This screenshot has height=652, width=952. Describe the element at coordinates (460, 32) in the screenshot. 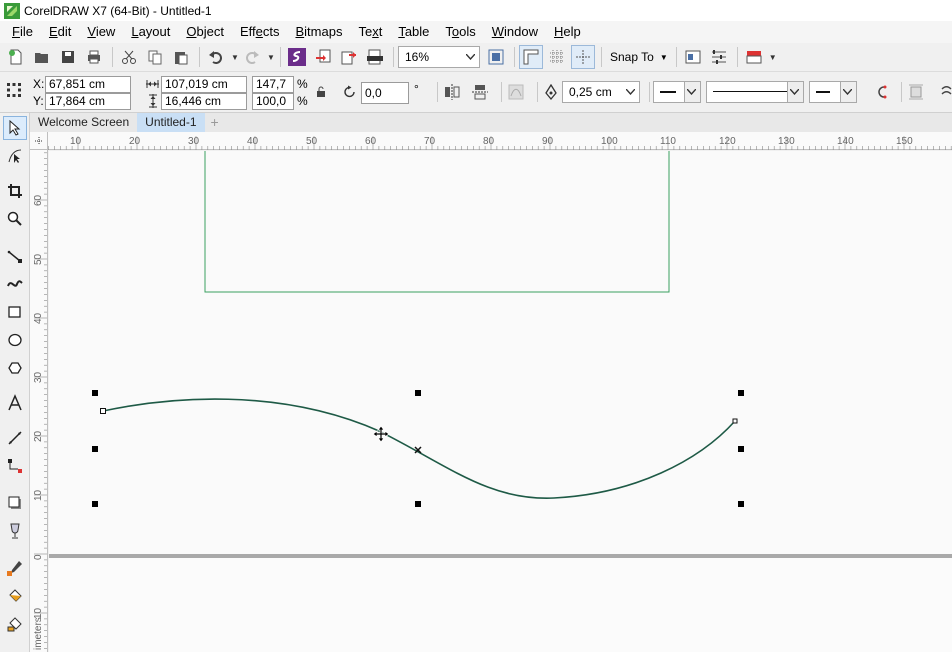

I see `menu-item: Tools` at that location.